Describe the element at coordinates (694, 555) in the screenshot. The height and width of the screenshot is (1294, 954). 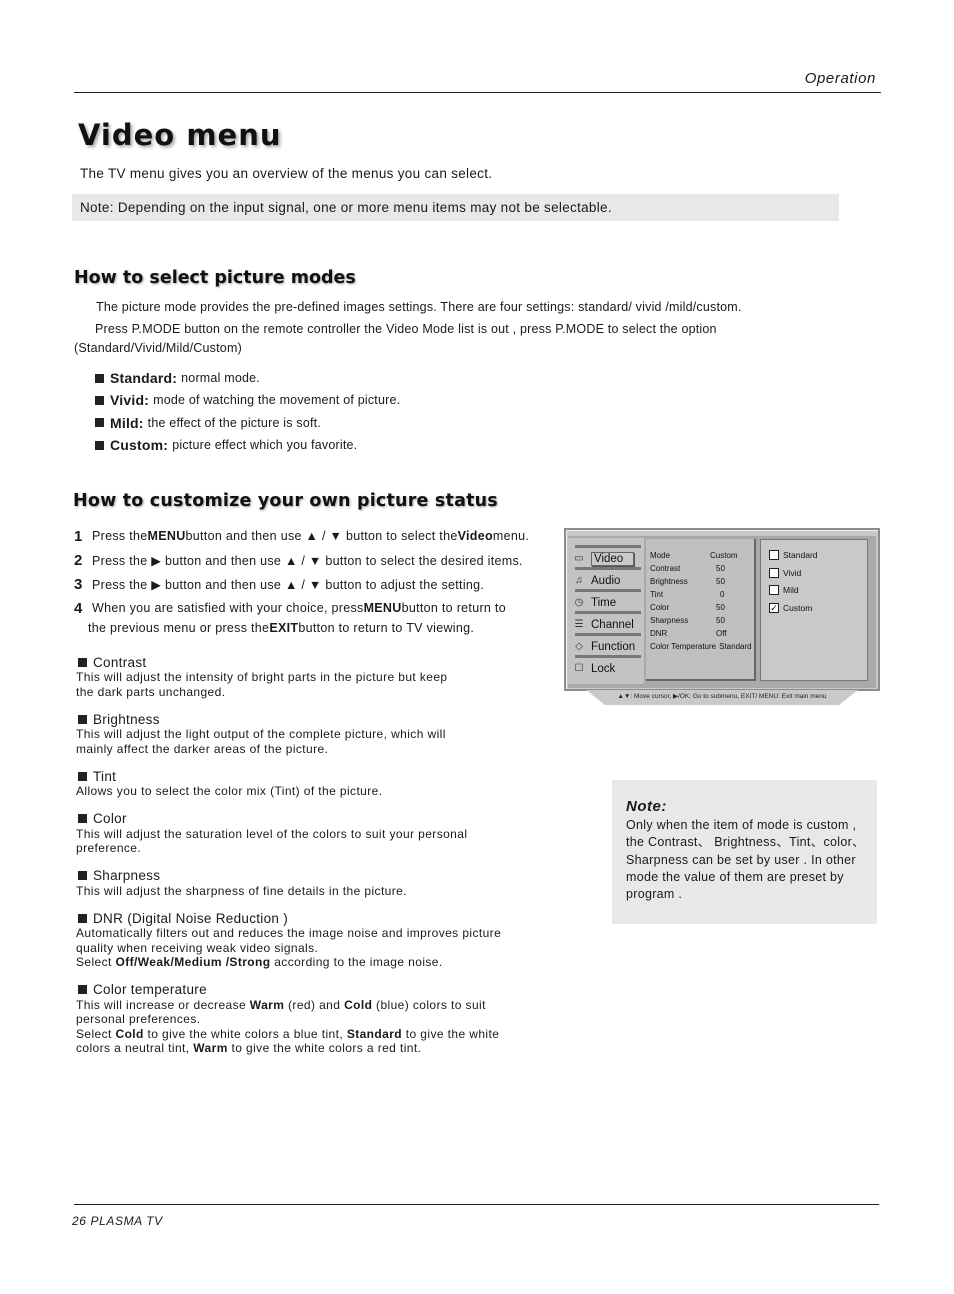
I see `osd-setting-row: Mode Custom` at that location.